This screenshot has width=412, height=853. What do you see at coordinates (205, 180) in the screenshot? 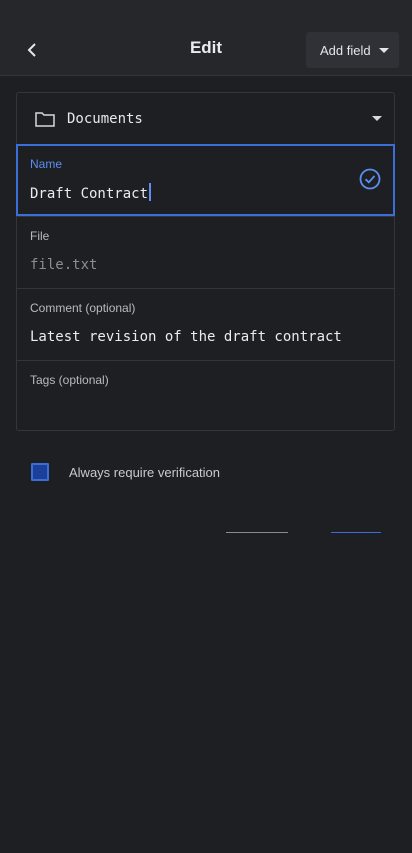
I see `name-field: Name Draft Contract` at bounding box center [205, 180].